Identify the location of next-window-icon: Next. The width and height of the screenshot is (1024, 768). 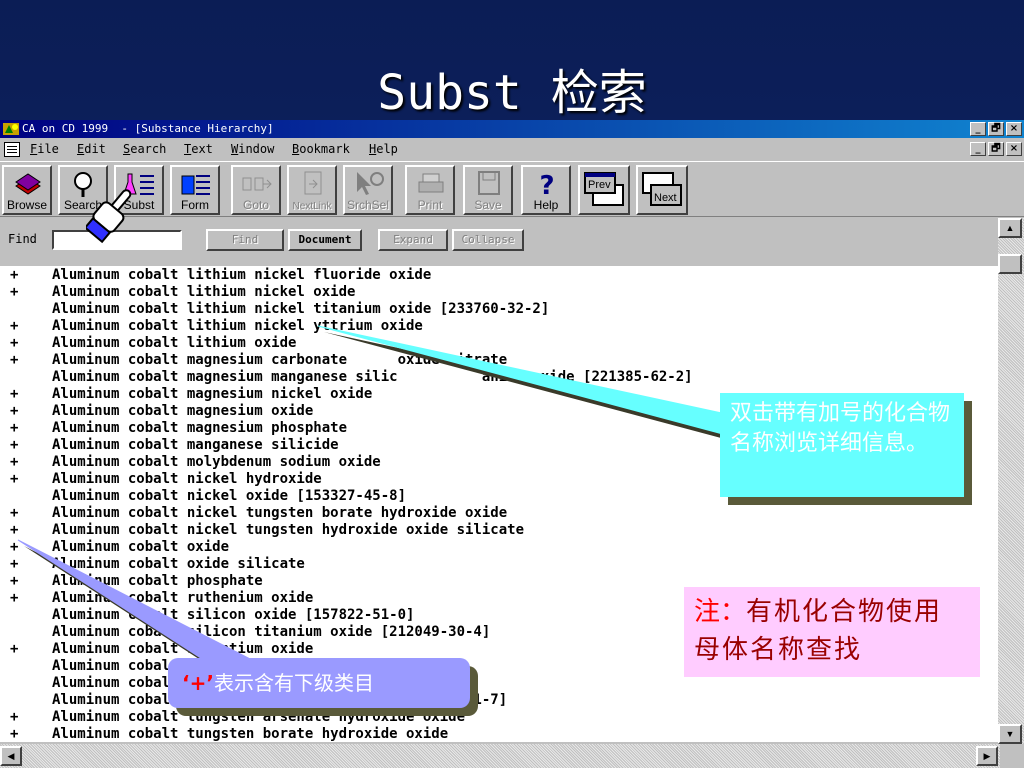
(662, 189).